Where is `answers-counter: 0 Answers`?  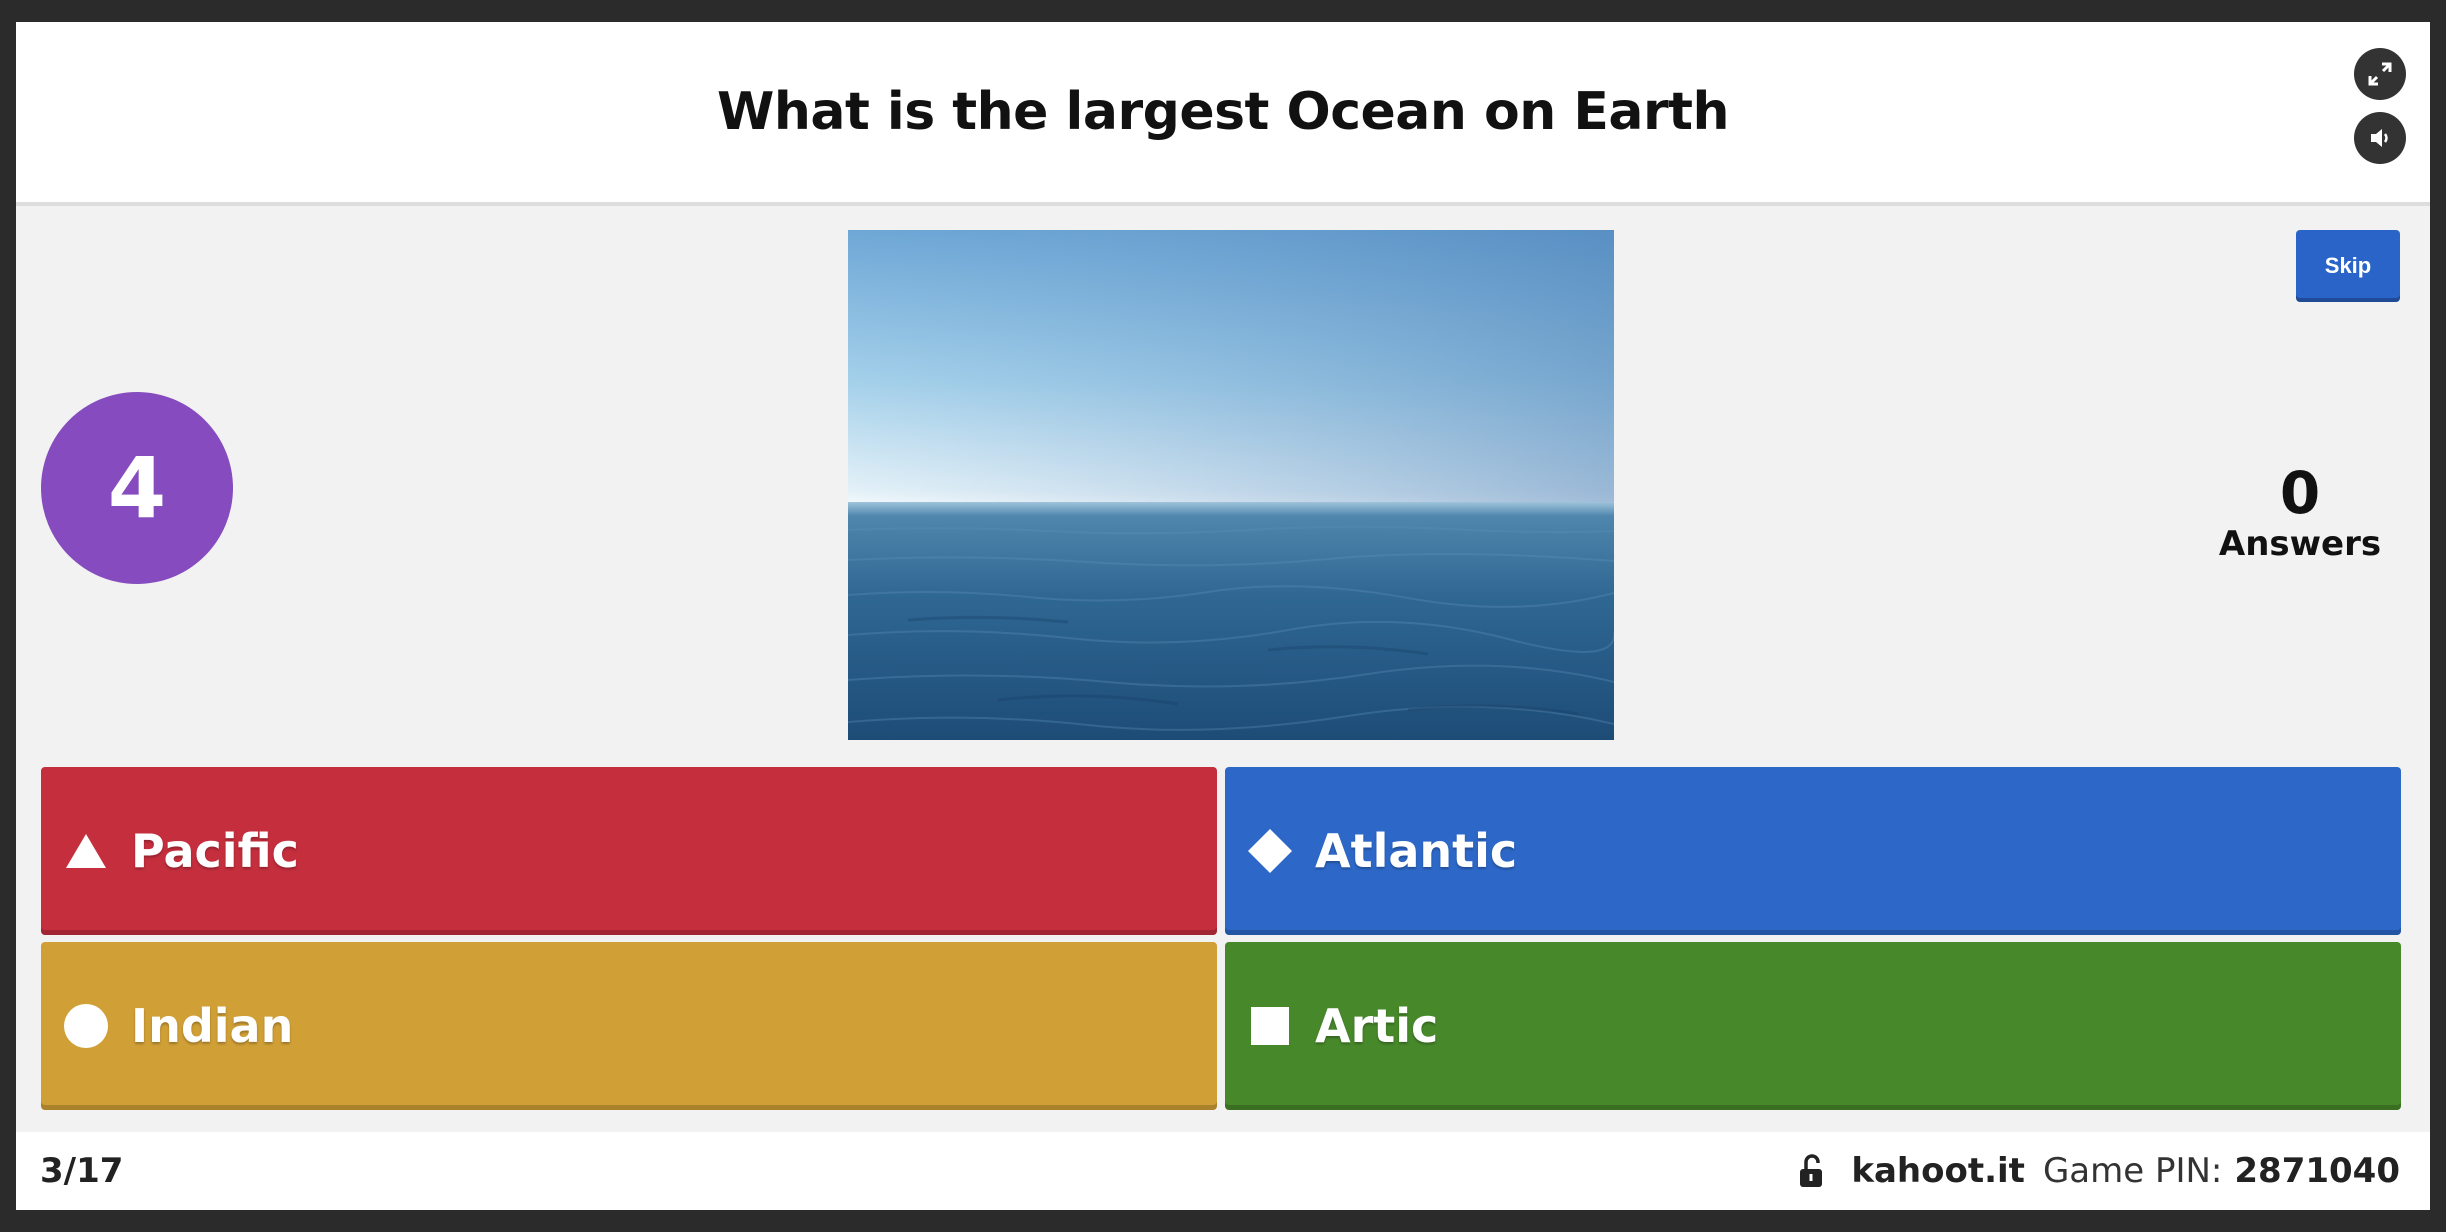 answers-counter: 0 Answers is located at coordinates (2300, 513).